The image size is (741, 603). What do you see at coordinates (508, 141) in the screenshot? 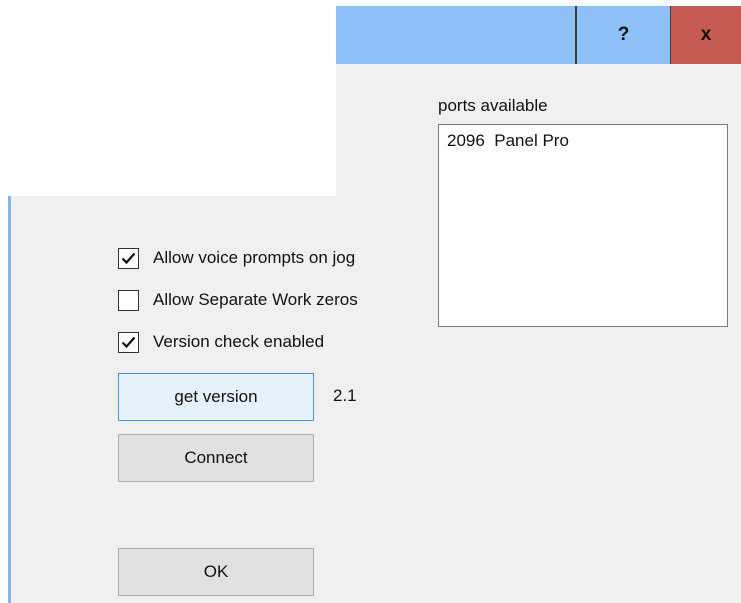
I see `ports-list-item: 2096 Panel Pro` at bounding box center [508, 141].